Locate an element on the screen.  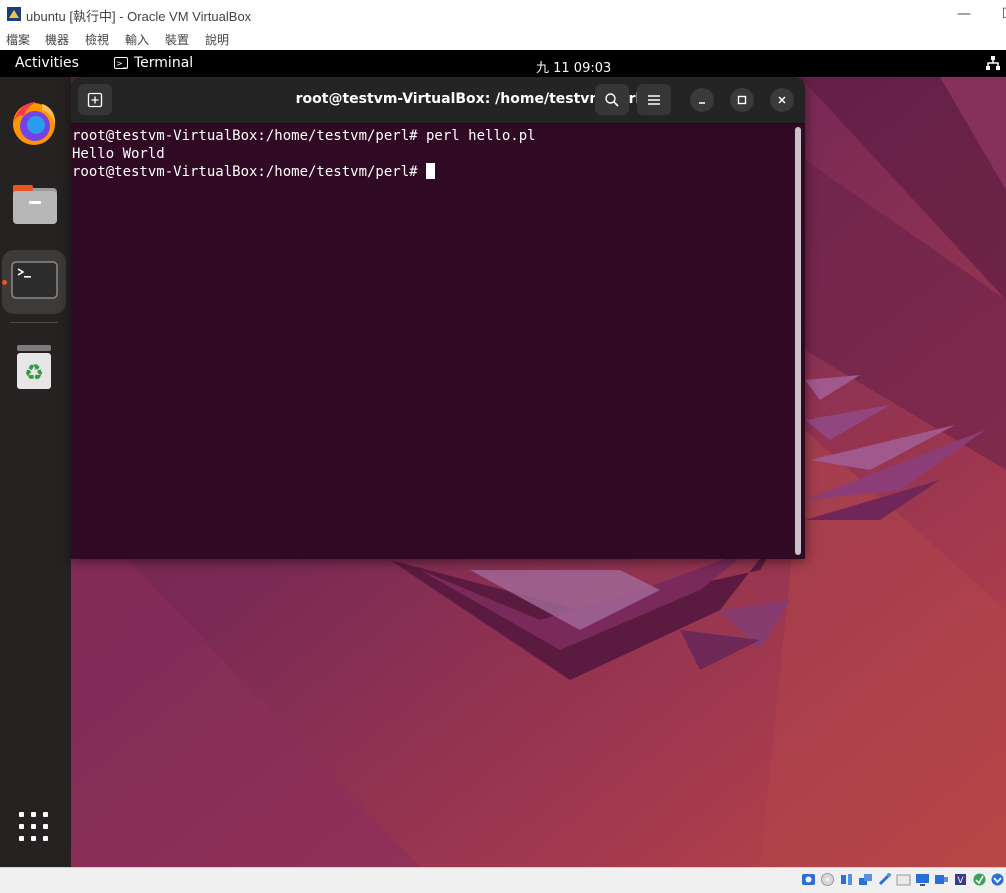
show-apps-grid-icon is located at coordinates (34, 827).